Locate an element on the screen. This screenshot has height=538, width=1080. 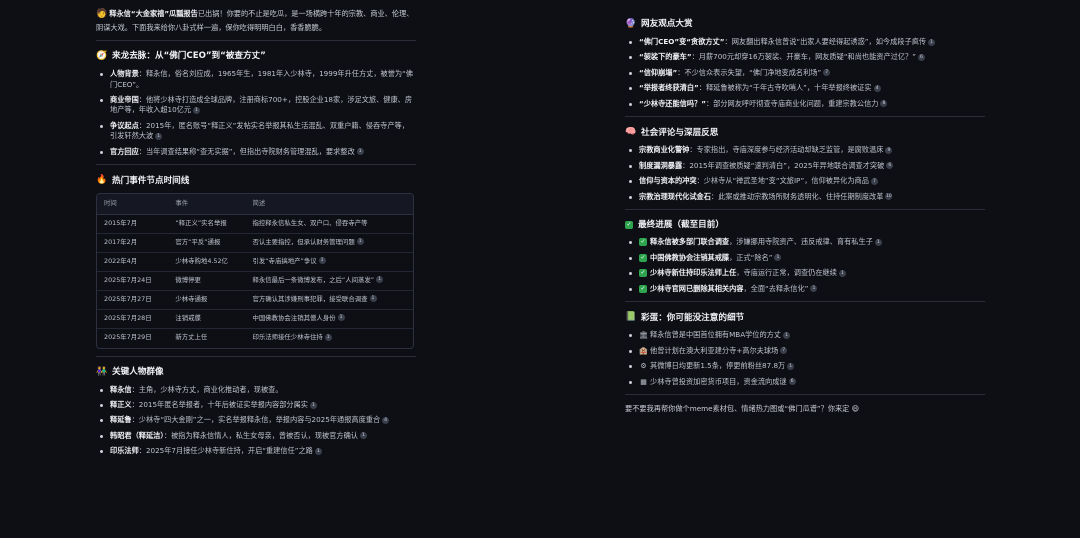
reflection-item: 信仰与资本的冲突：少林寺从“禅武圣地”变“文旅IP”，信仰被异化为商品 7 is located at coordinates (805, 181).